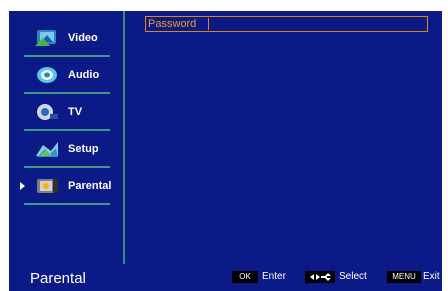 The width and height of the screenshot is (448, 291). I want to click on menu-item-video: Video, so click(64, 39).